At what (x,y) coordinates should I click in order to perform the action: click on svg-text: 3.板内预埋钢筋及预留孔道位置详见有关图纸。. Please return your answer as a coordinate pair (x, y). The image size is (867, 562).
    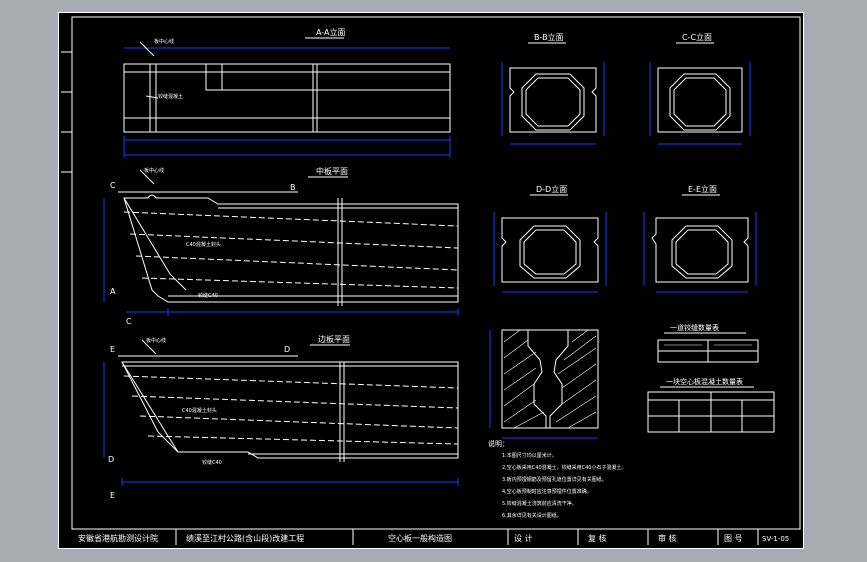
    Looking at the image, I should click on (554, 479).